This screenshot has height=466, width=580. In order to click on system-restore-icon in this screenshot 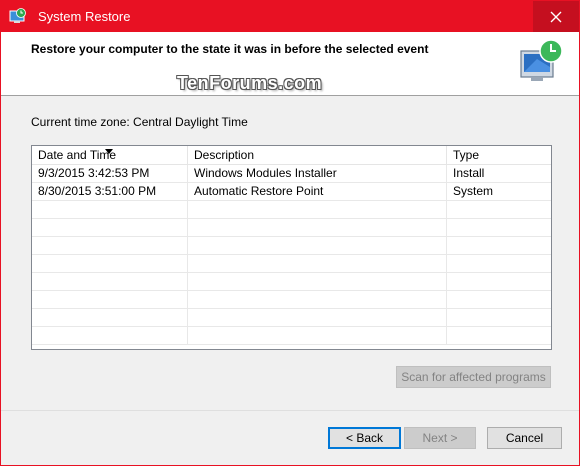, I will do `click(18, 17)`.